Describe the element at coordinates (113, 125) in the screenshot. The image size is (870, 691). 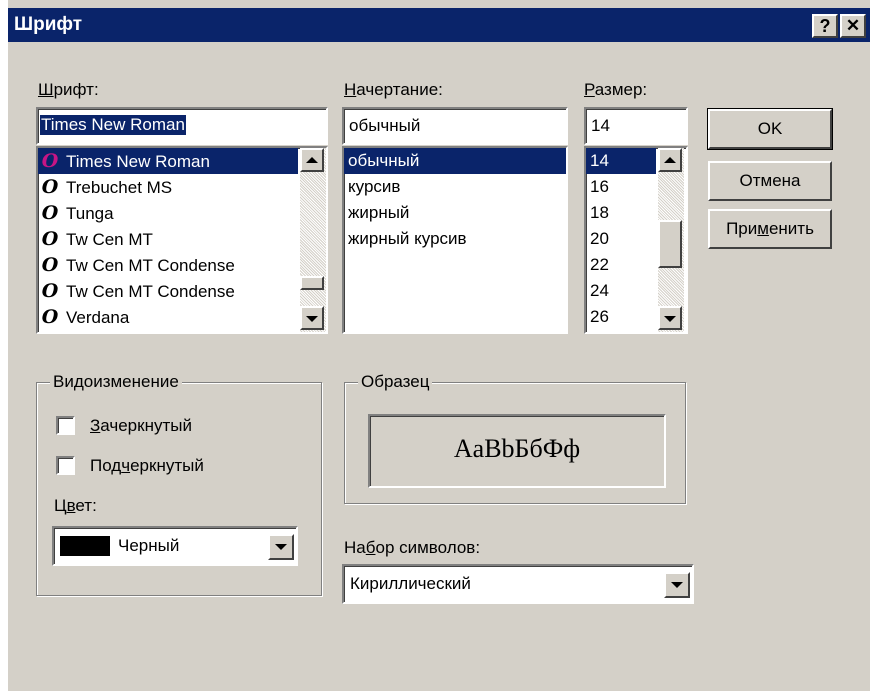
I see `font-input-value: Times New Roman` at that location.